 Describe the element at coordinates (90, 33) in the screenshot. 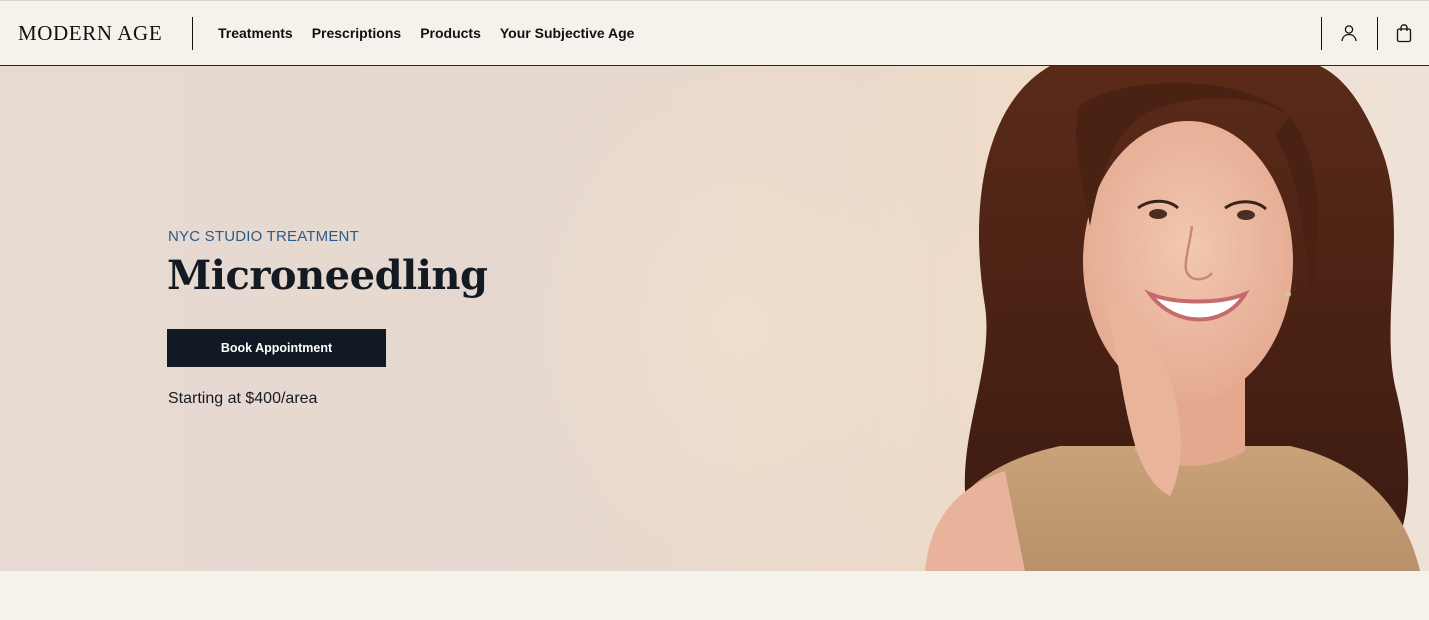

I see `site-logo: MODERN AGE` at that location.